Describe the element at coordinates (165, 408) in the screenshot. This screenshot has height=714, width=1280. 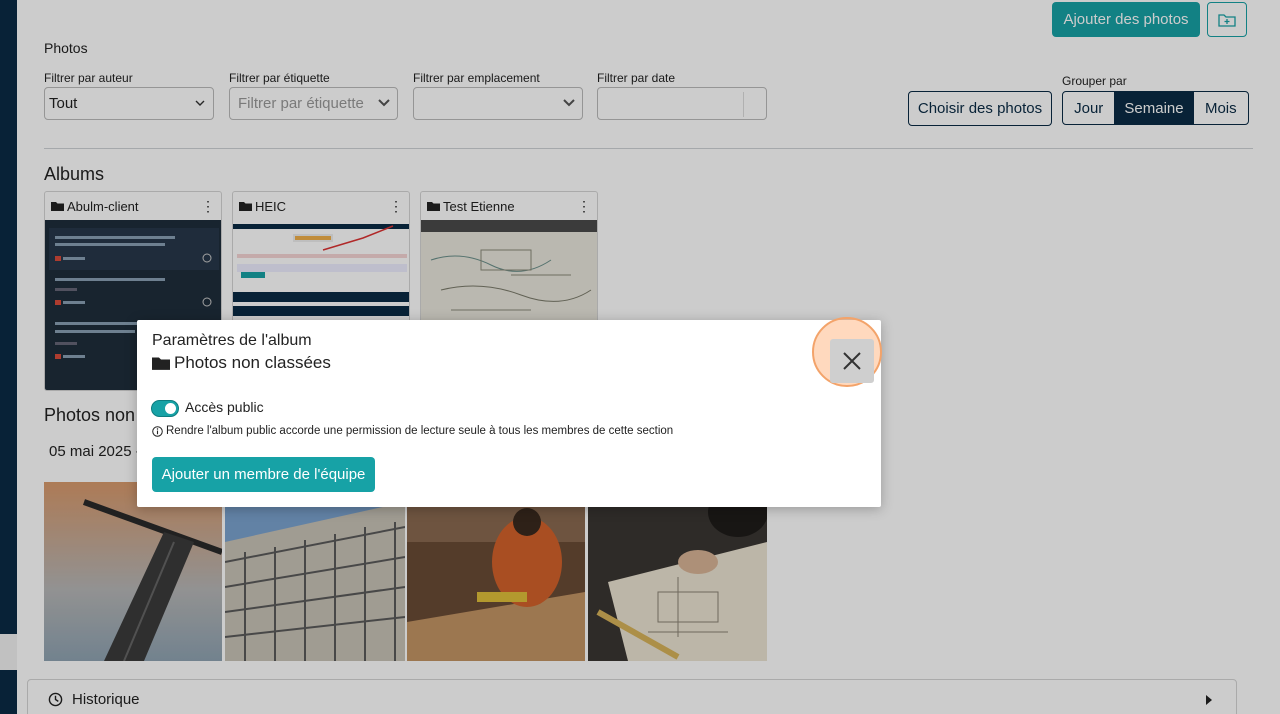
I see `public-access-toggle` at that location.